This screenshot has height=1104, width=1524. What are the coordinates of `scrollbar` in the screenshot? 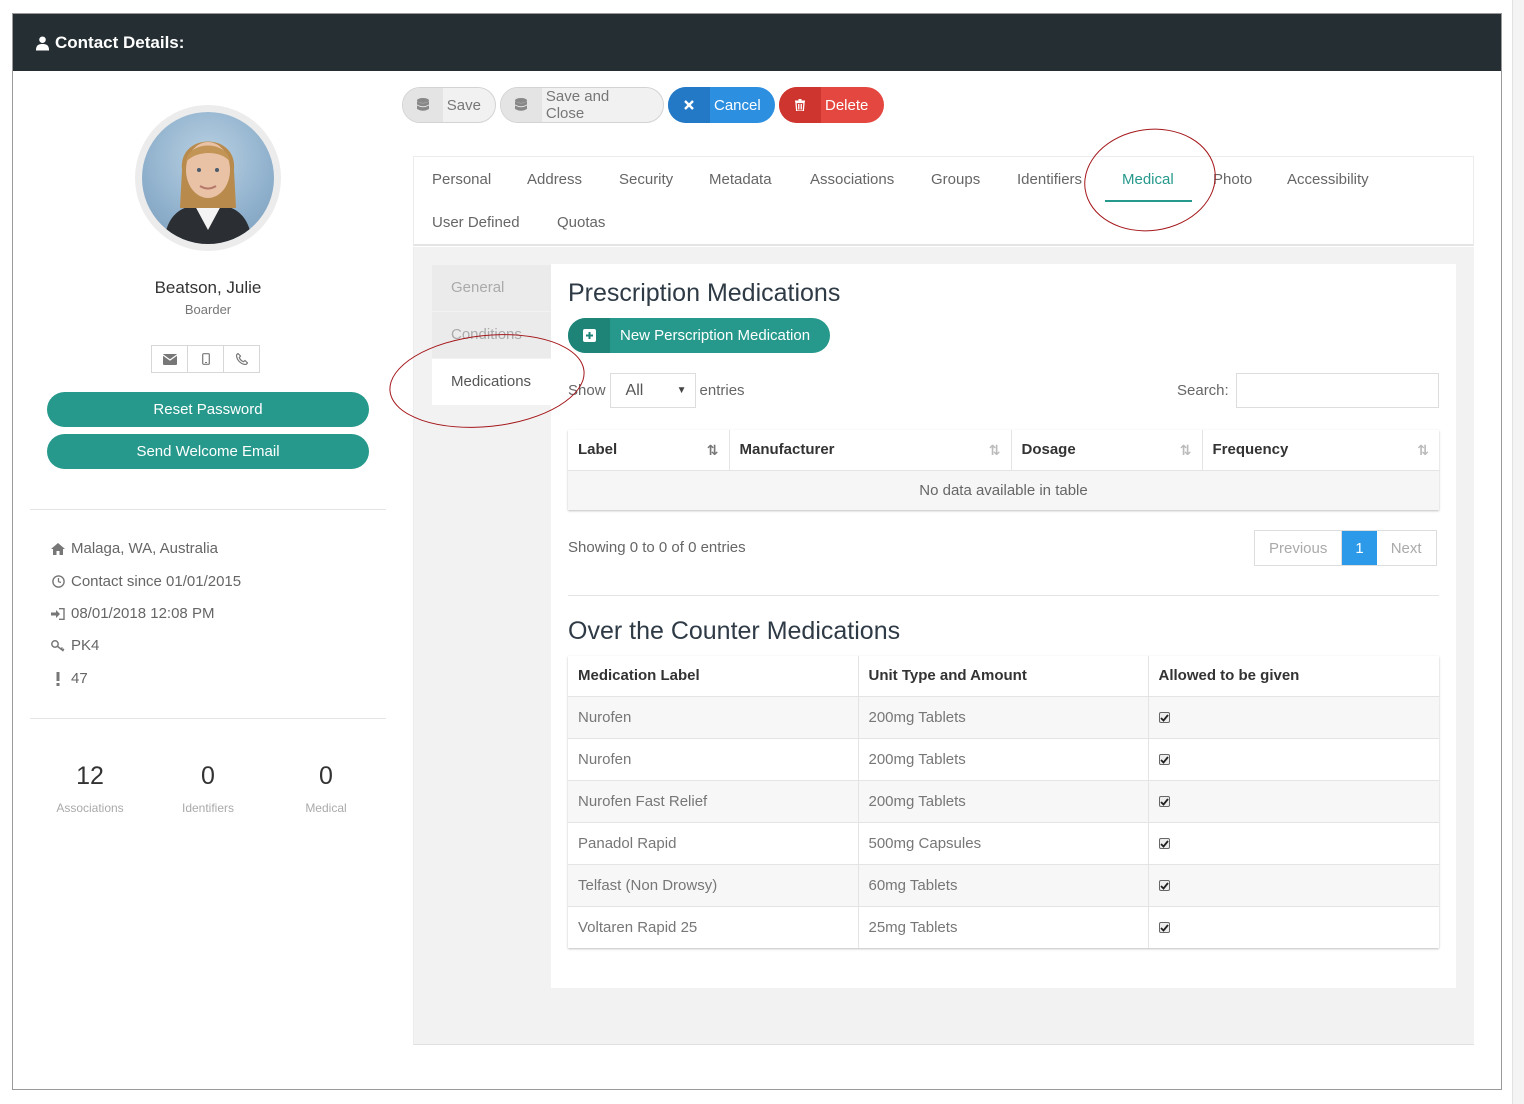 It's located at (1518, 552).